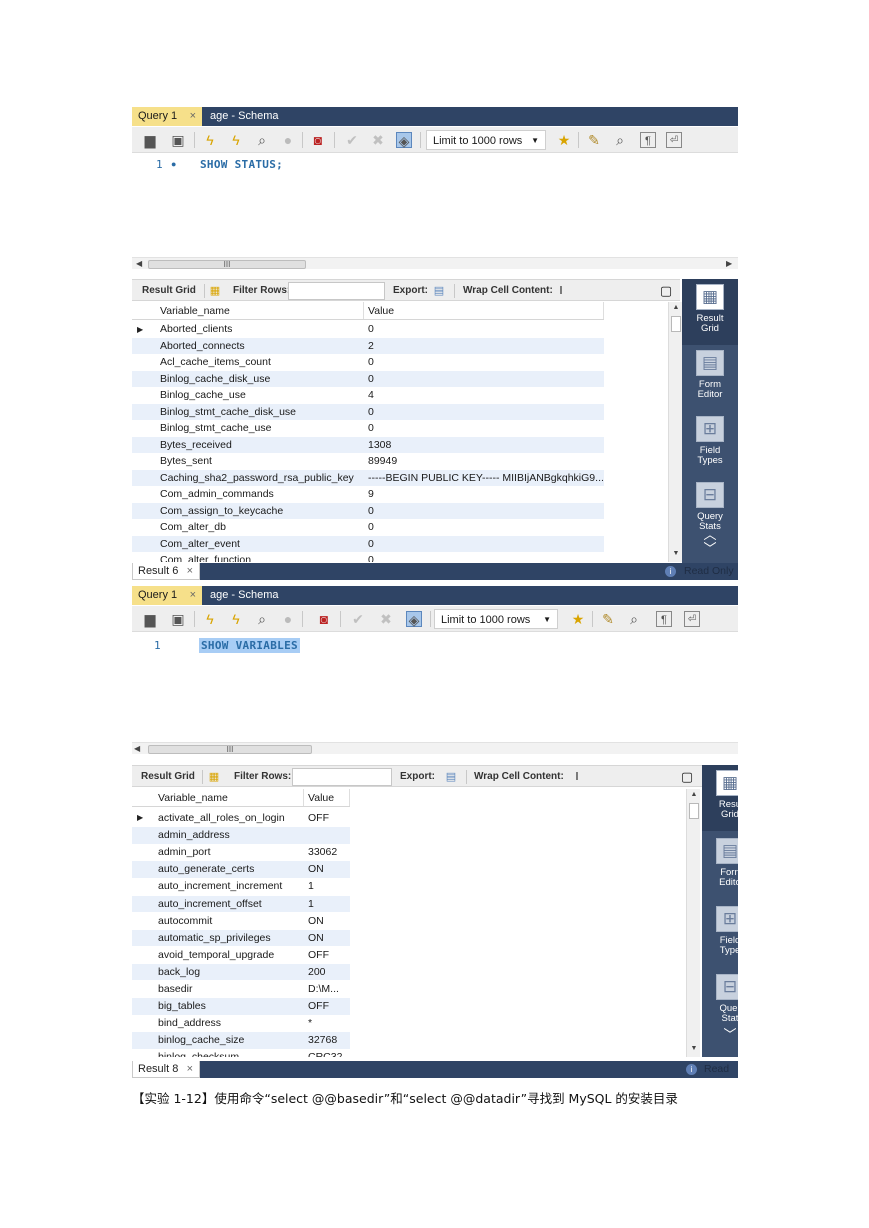 The width and height of the screenshot is (869, 1228). I want to click on beautify-icon: ✎, so click(594, 140).